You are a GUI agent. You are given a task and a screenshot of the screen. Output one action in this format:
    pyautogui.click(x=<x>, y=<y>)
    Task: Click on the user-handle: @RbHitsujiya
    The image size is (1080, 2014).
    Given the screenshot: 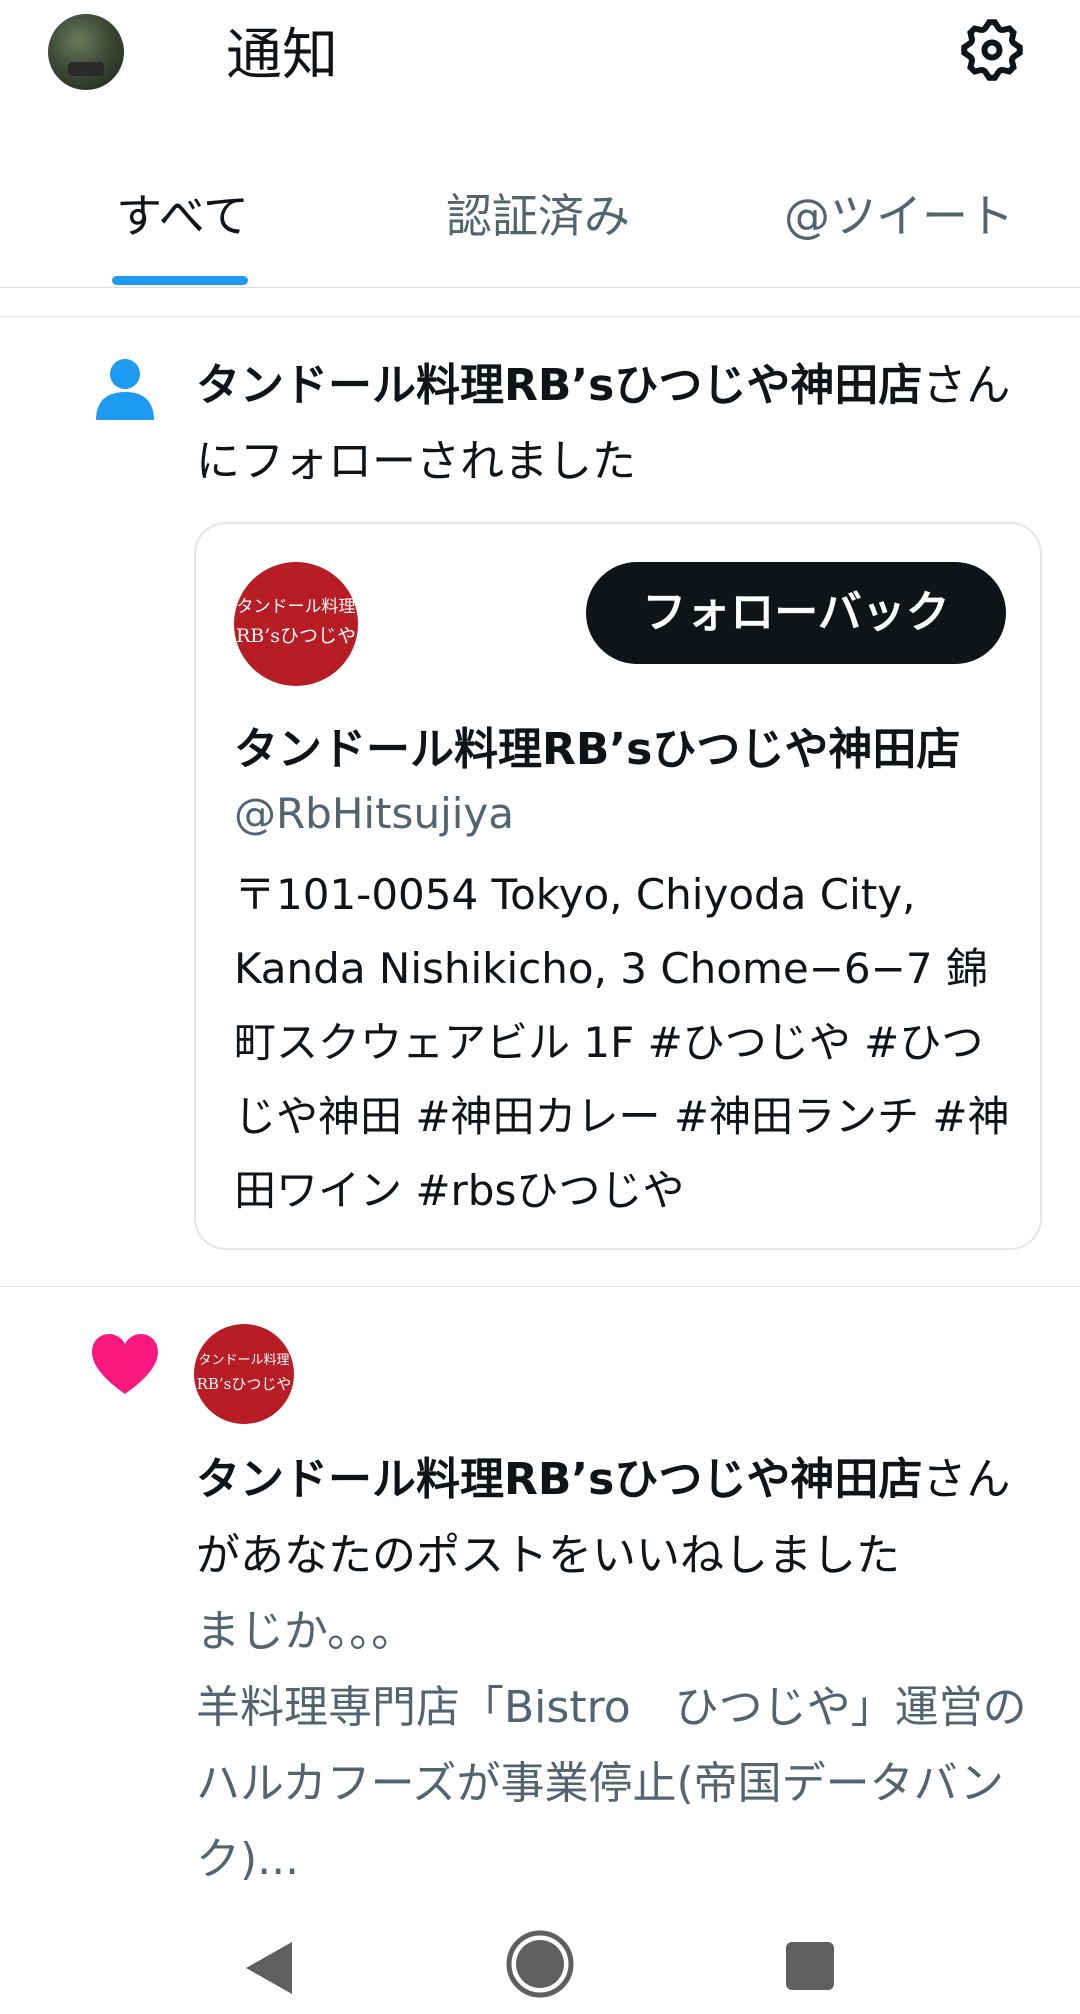 What is the action you would take?
    pyautogui.click(x=374, y=813)
    